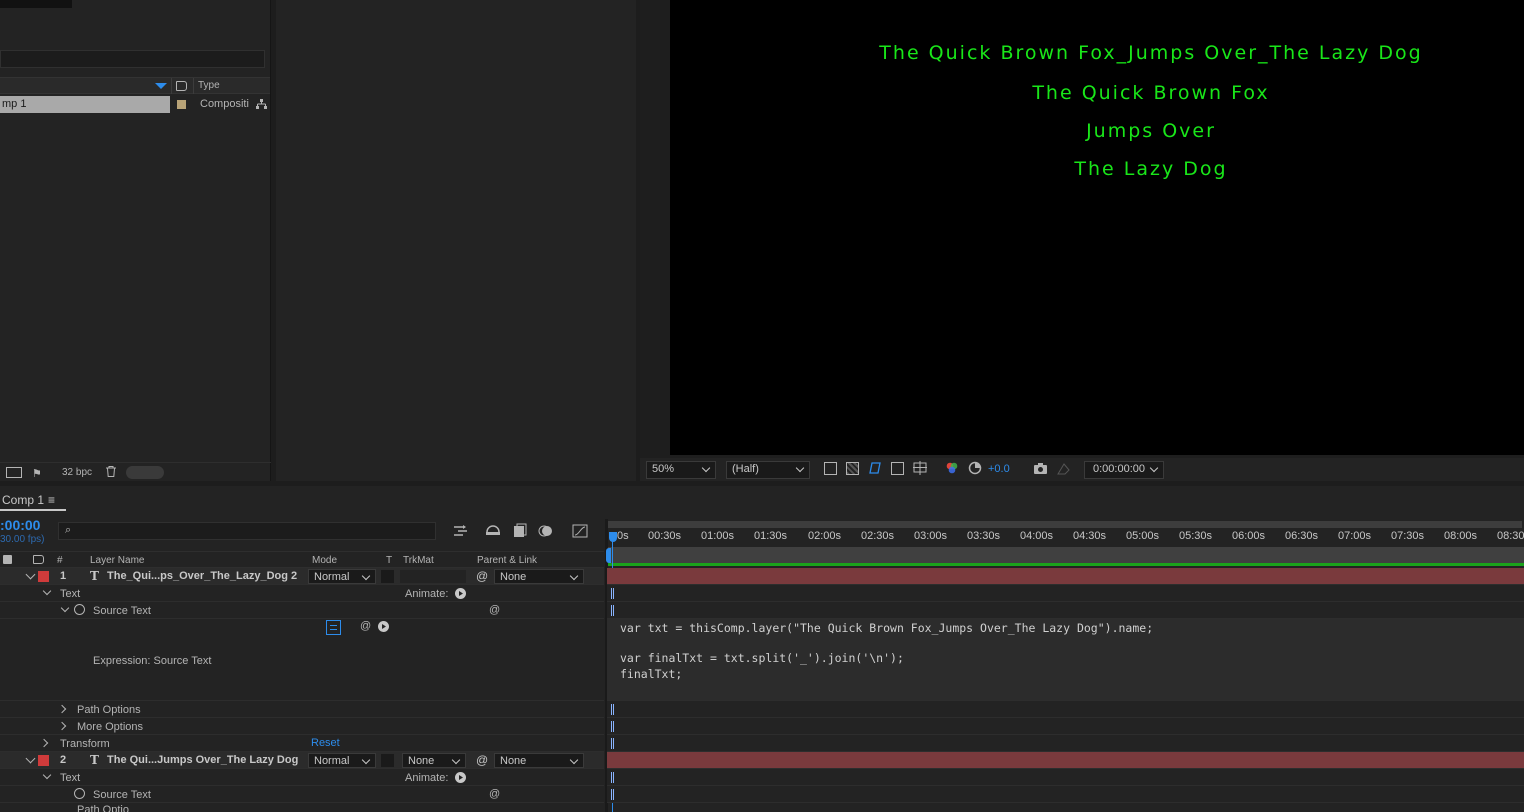 The width and height of the screenshot is (1524, 812). Describe the element at coordinates (434, 760) in the screenshot. I see `trkmat-select: None` at that location.